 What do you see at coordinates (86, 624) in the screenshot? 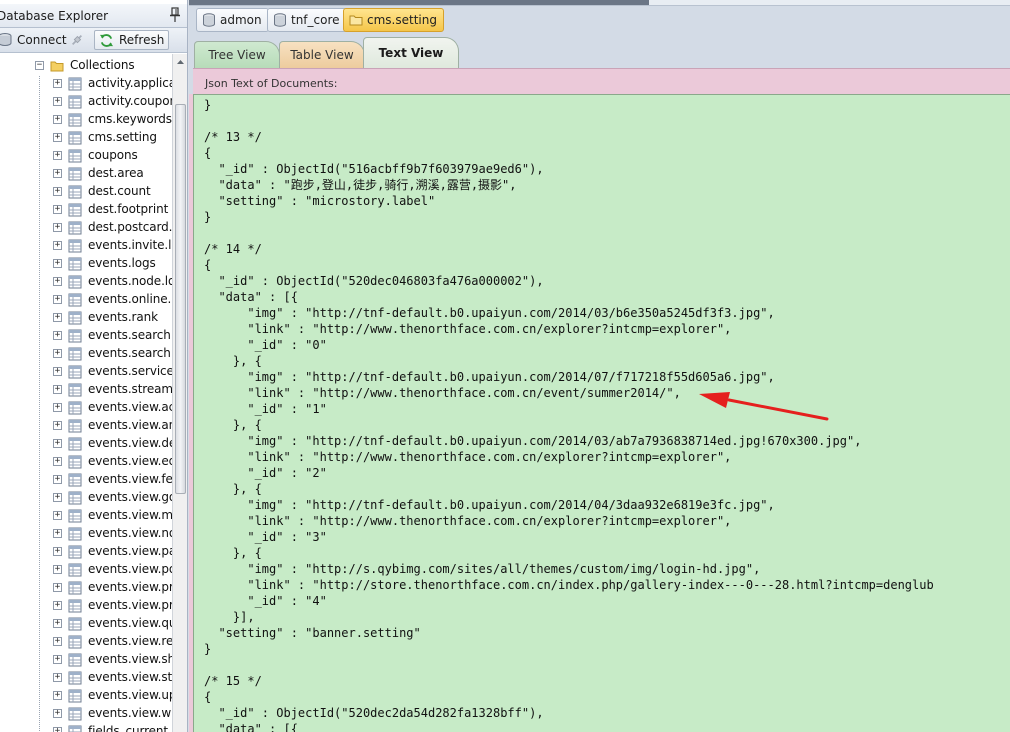
I see `tree-node-collection: + events.view.que` at bounding box center [86, 624].